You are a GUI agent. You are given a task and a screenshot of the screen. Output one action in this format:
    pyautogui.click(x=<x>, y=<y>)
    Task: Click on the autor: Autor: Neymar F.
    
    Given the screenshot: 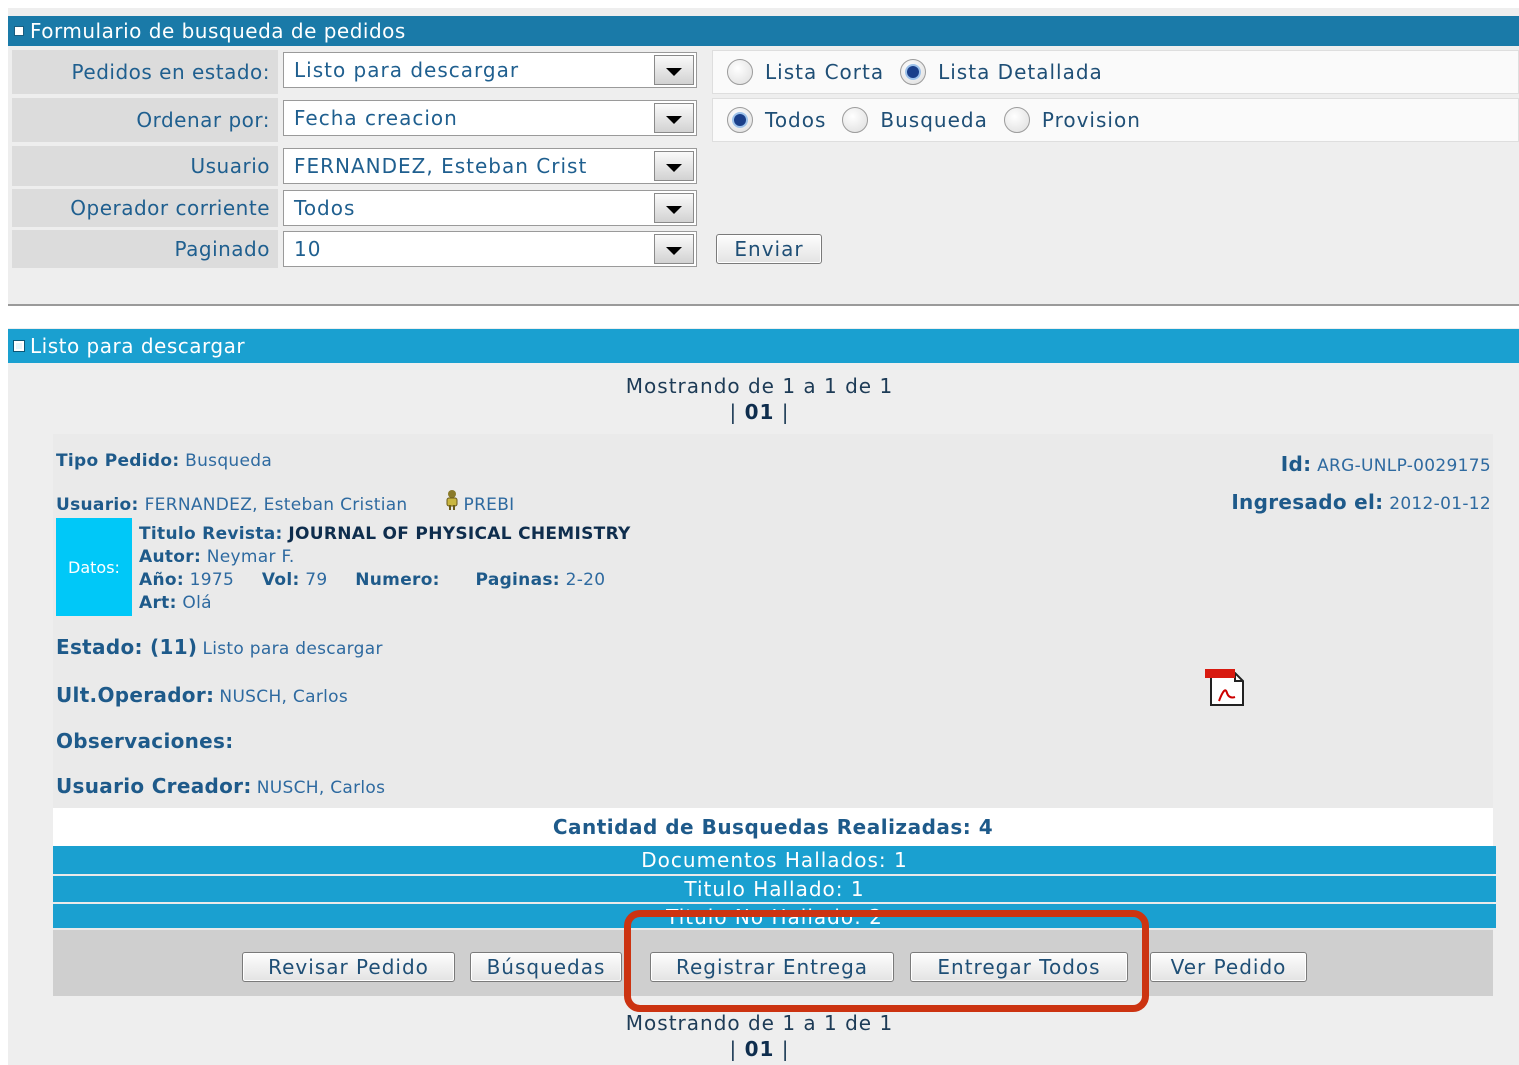 What is the action you would take?
    pyautogui.click(x=217, y=557)
    